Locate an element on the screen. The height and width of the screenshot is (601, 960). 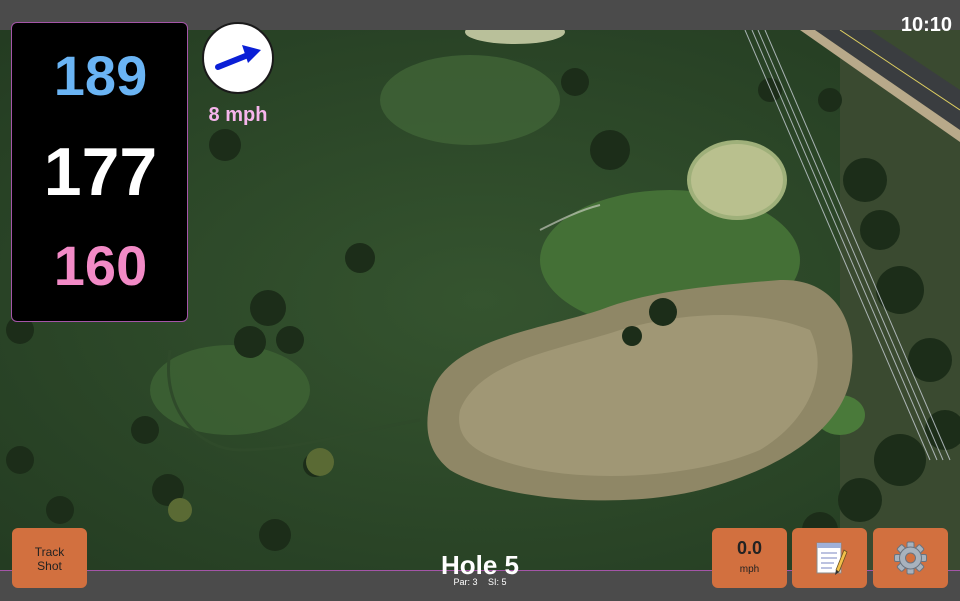
distance-middle: 177 is located at coordinates (100, 172).